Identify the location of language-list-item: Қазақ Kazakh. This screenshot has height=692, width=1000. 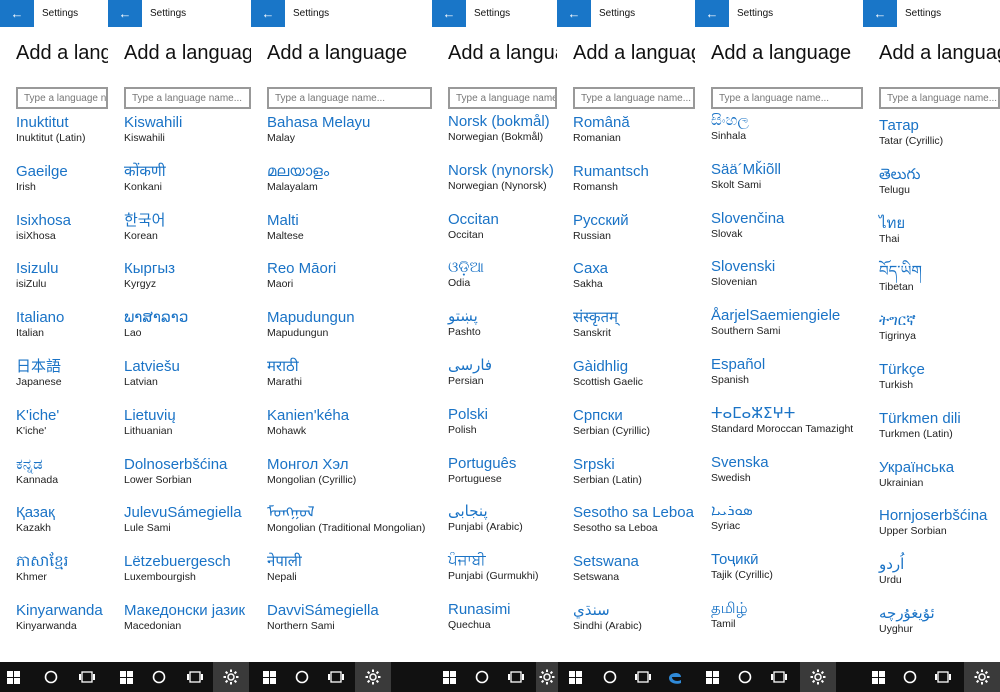
(35, 519).